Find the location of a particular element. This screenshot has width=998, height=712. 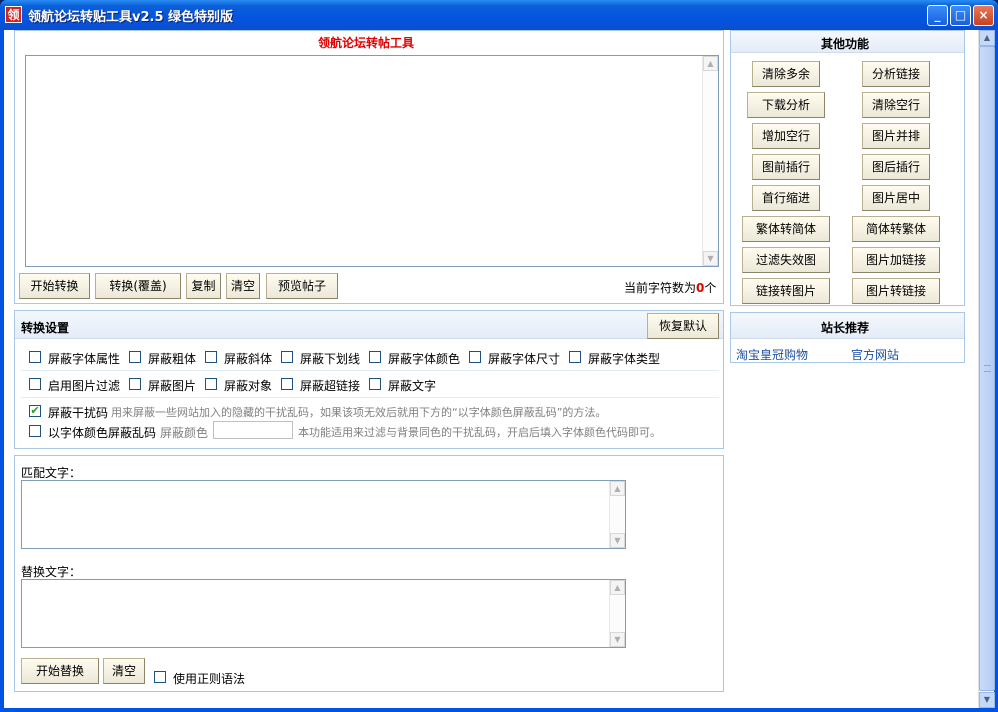

color-filter-description: 本功能适用来过滤与背景同色的干扰乱码，开启后填入字体颜色代码即可。 is located at coordinates (479, 432).